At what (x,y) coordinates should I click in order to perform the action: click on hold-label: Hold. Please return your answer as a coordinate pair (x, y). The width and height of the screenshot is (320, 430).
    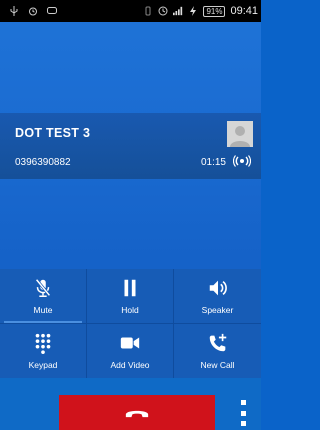
    Looking at the image, I should click on (130, 310).